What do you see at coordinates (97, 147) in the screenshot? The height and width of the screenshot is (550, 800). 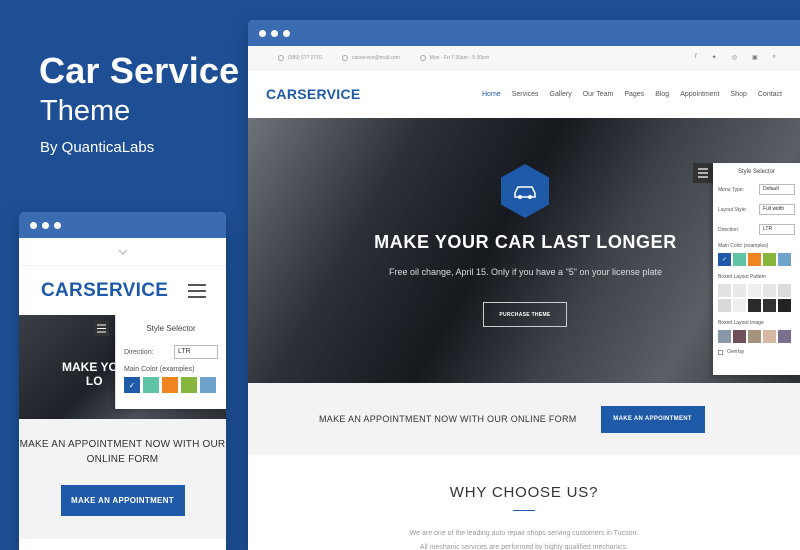 I see `promo-byline: By QuanticaLabs` at bounding box center [97, 147].